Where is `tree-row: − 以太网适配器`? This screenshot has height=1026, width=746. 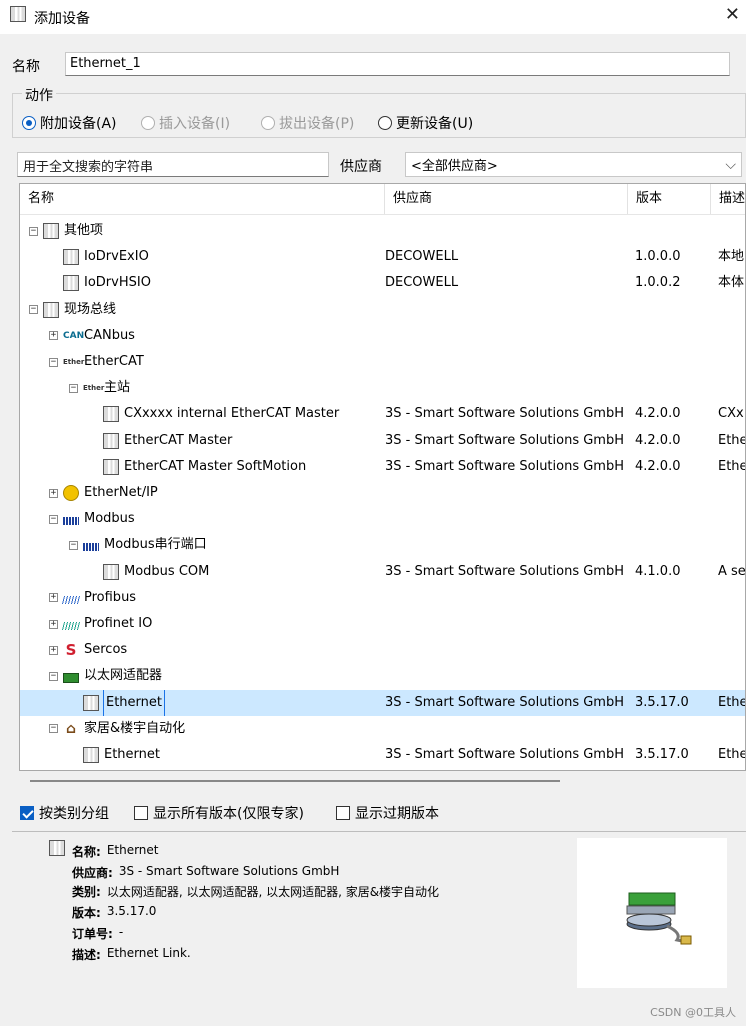 tree-row: − 以太网适配器 is located at coordinates (382, 676).